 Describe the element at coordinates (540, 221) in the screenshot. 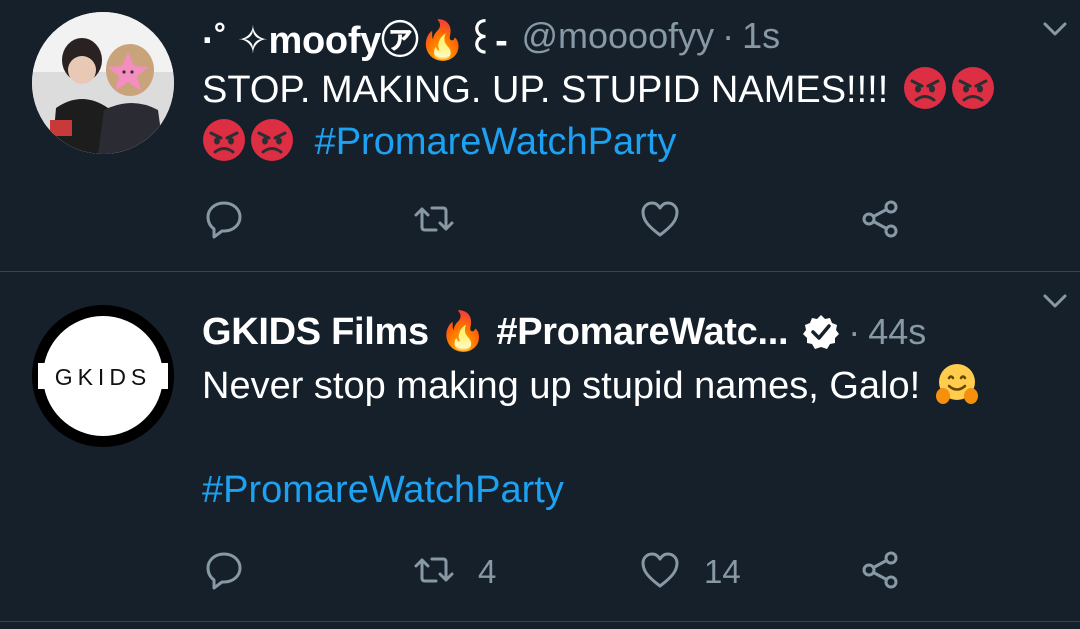

I see `tweet-actions` at that location.